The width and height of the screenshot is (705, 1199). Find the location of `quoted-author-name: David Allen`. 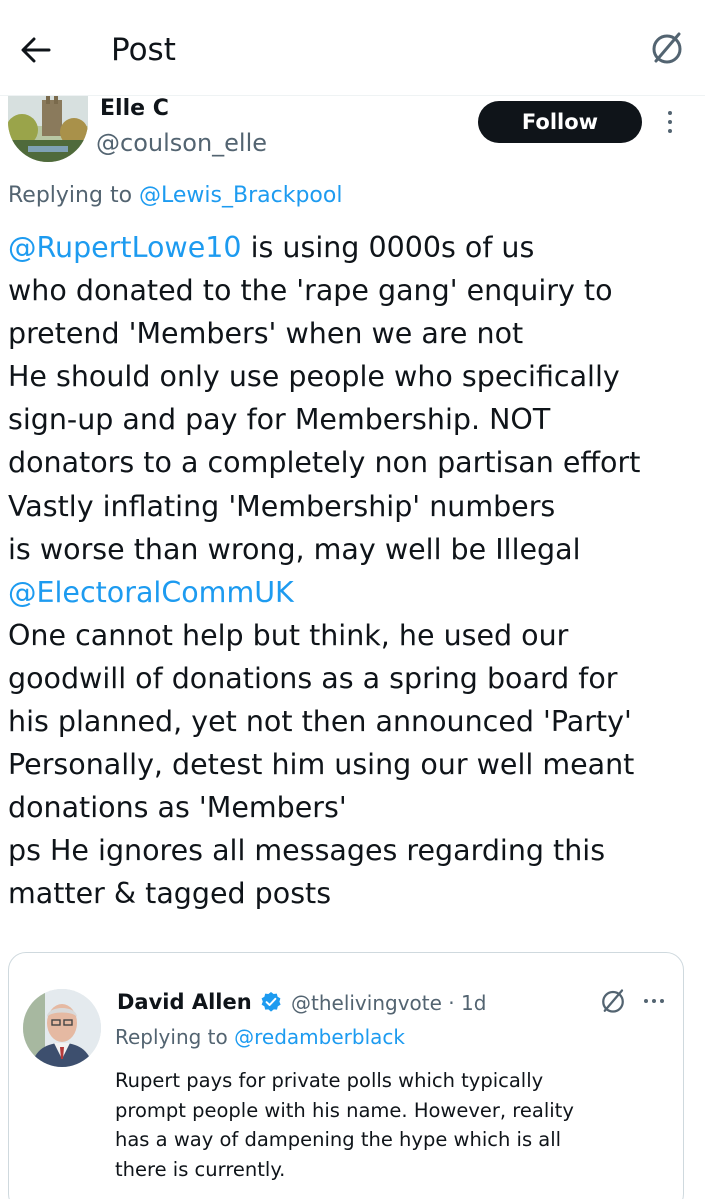

quoted-author-name: David Allen is located at coordinates (184, 1002).